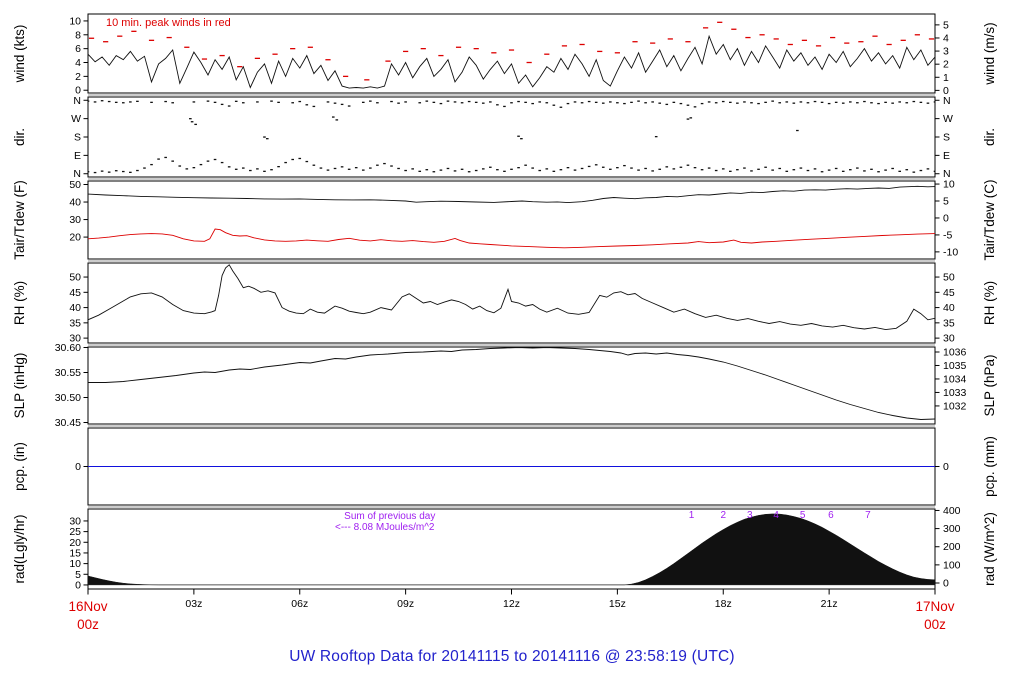 Image resolution: width=1024 pixels, height=700 pixels. Describe the element at coordinates (989, 549) in the screenshot. I see `axis-title-right-rad: rad (W/m^2)` at that location.